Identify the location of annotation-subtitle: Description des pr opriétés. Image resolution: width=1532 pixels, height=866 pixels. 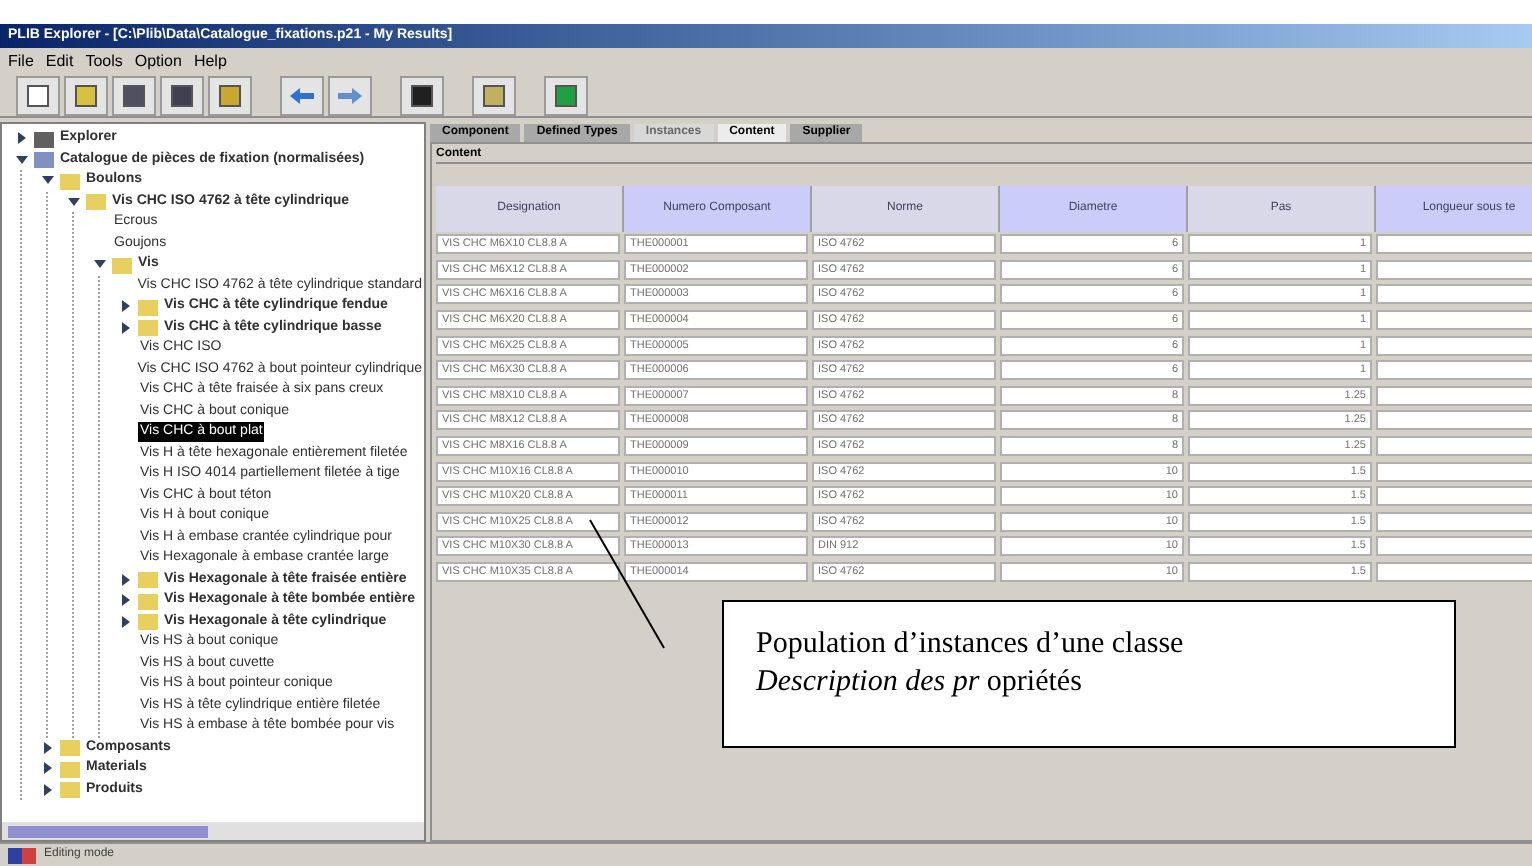
(920, 683).